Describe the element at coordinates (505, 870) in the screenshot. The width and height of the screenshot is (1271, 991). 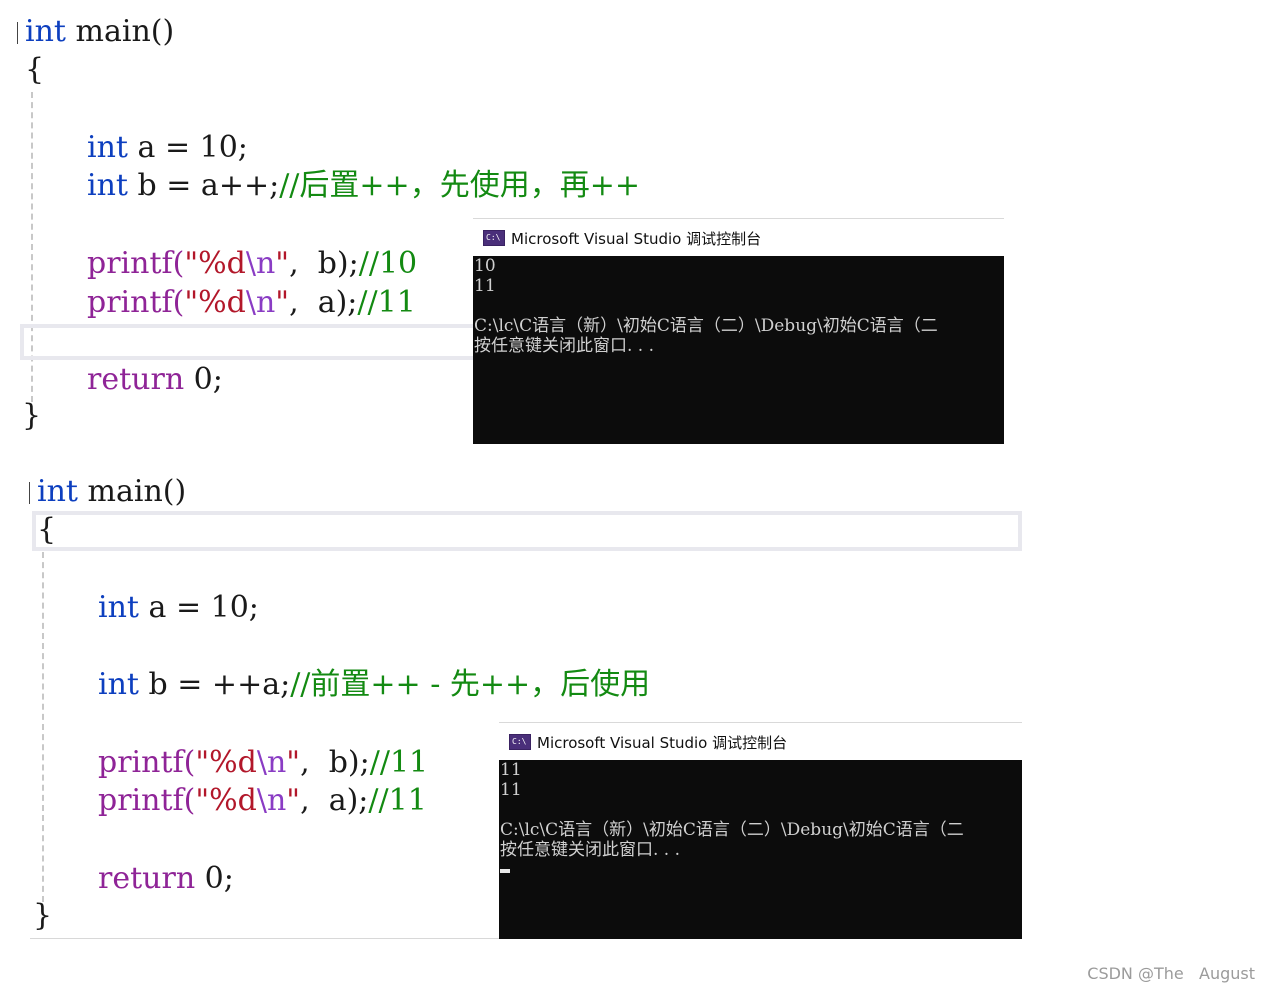
I see `console-cursor` at that location.